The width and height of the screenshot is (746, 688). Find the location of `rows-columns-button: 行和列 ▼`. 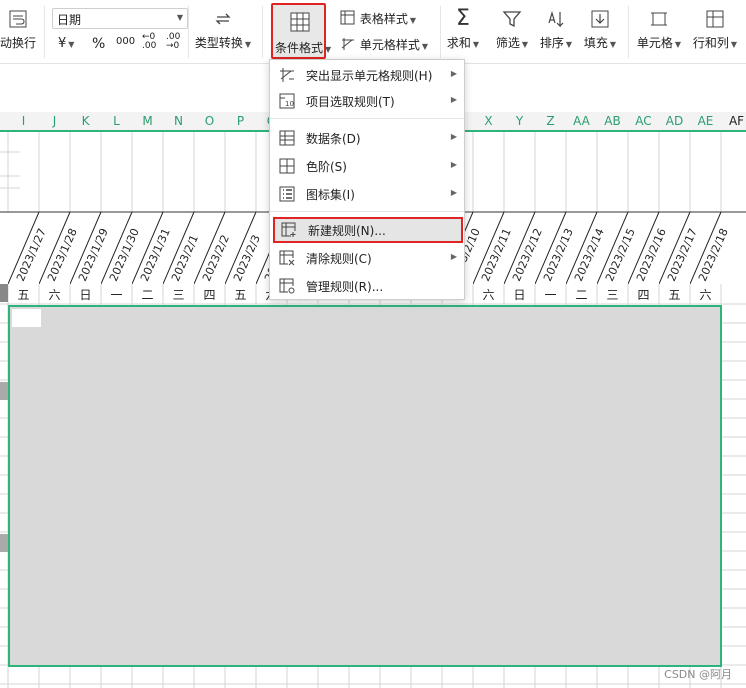

rows-columns-button: 行和列 ▼ is located at coordinates (715, 28).